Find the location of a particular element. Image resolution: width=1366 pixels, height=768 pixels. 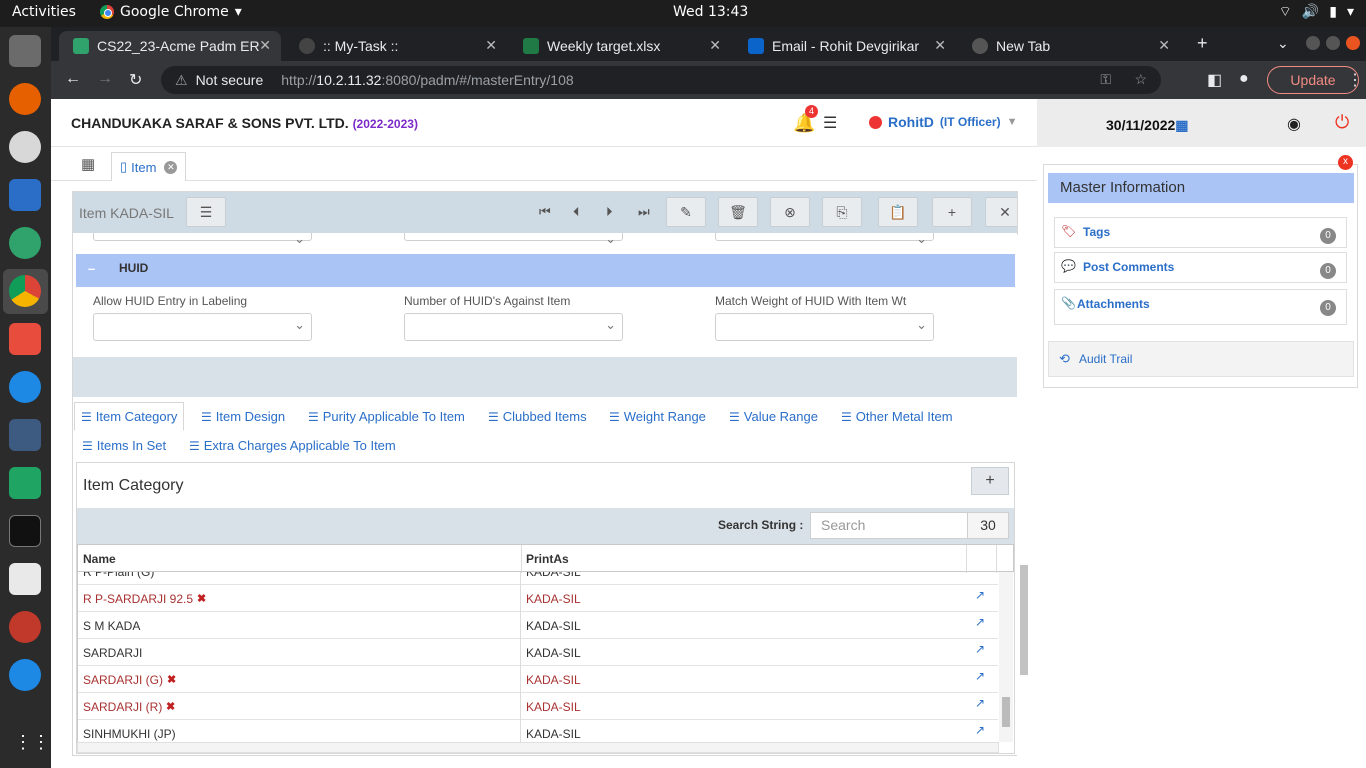

tab-other-metal: ☰ Other Metal Item is located at coordinates (897, 416).